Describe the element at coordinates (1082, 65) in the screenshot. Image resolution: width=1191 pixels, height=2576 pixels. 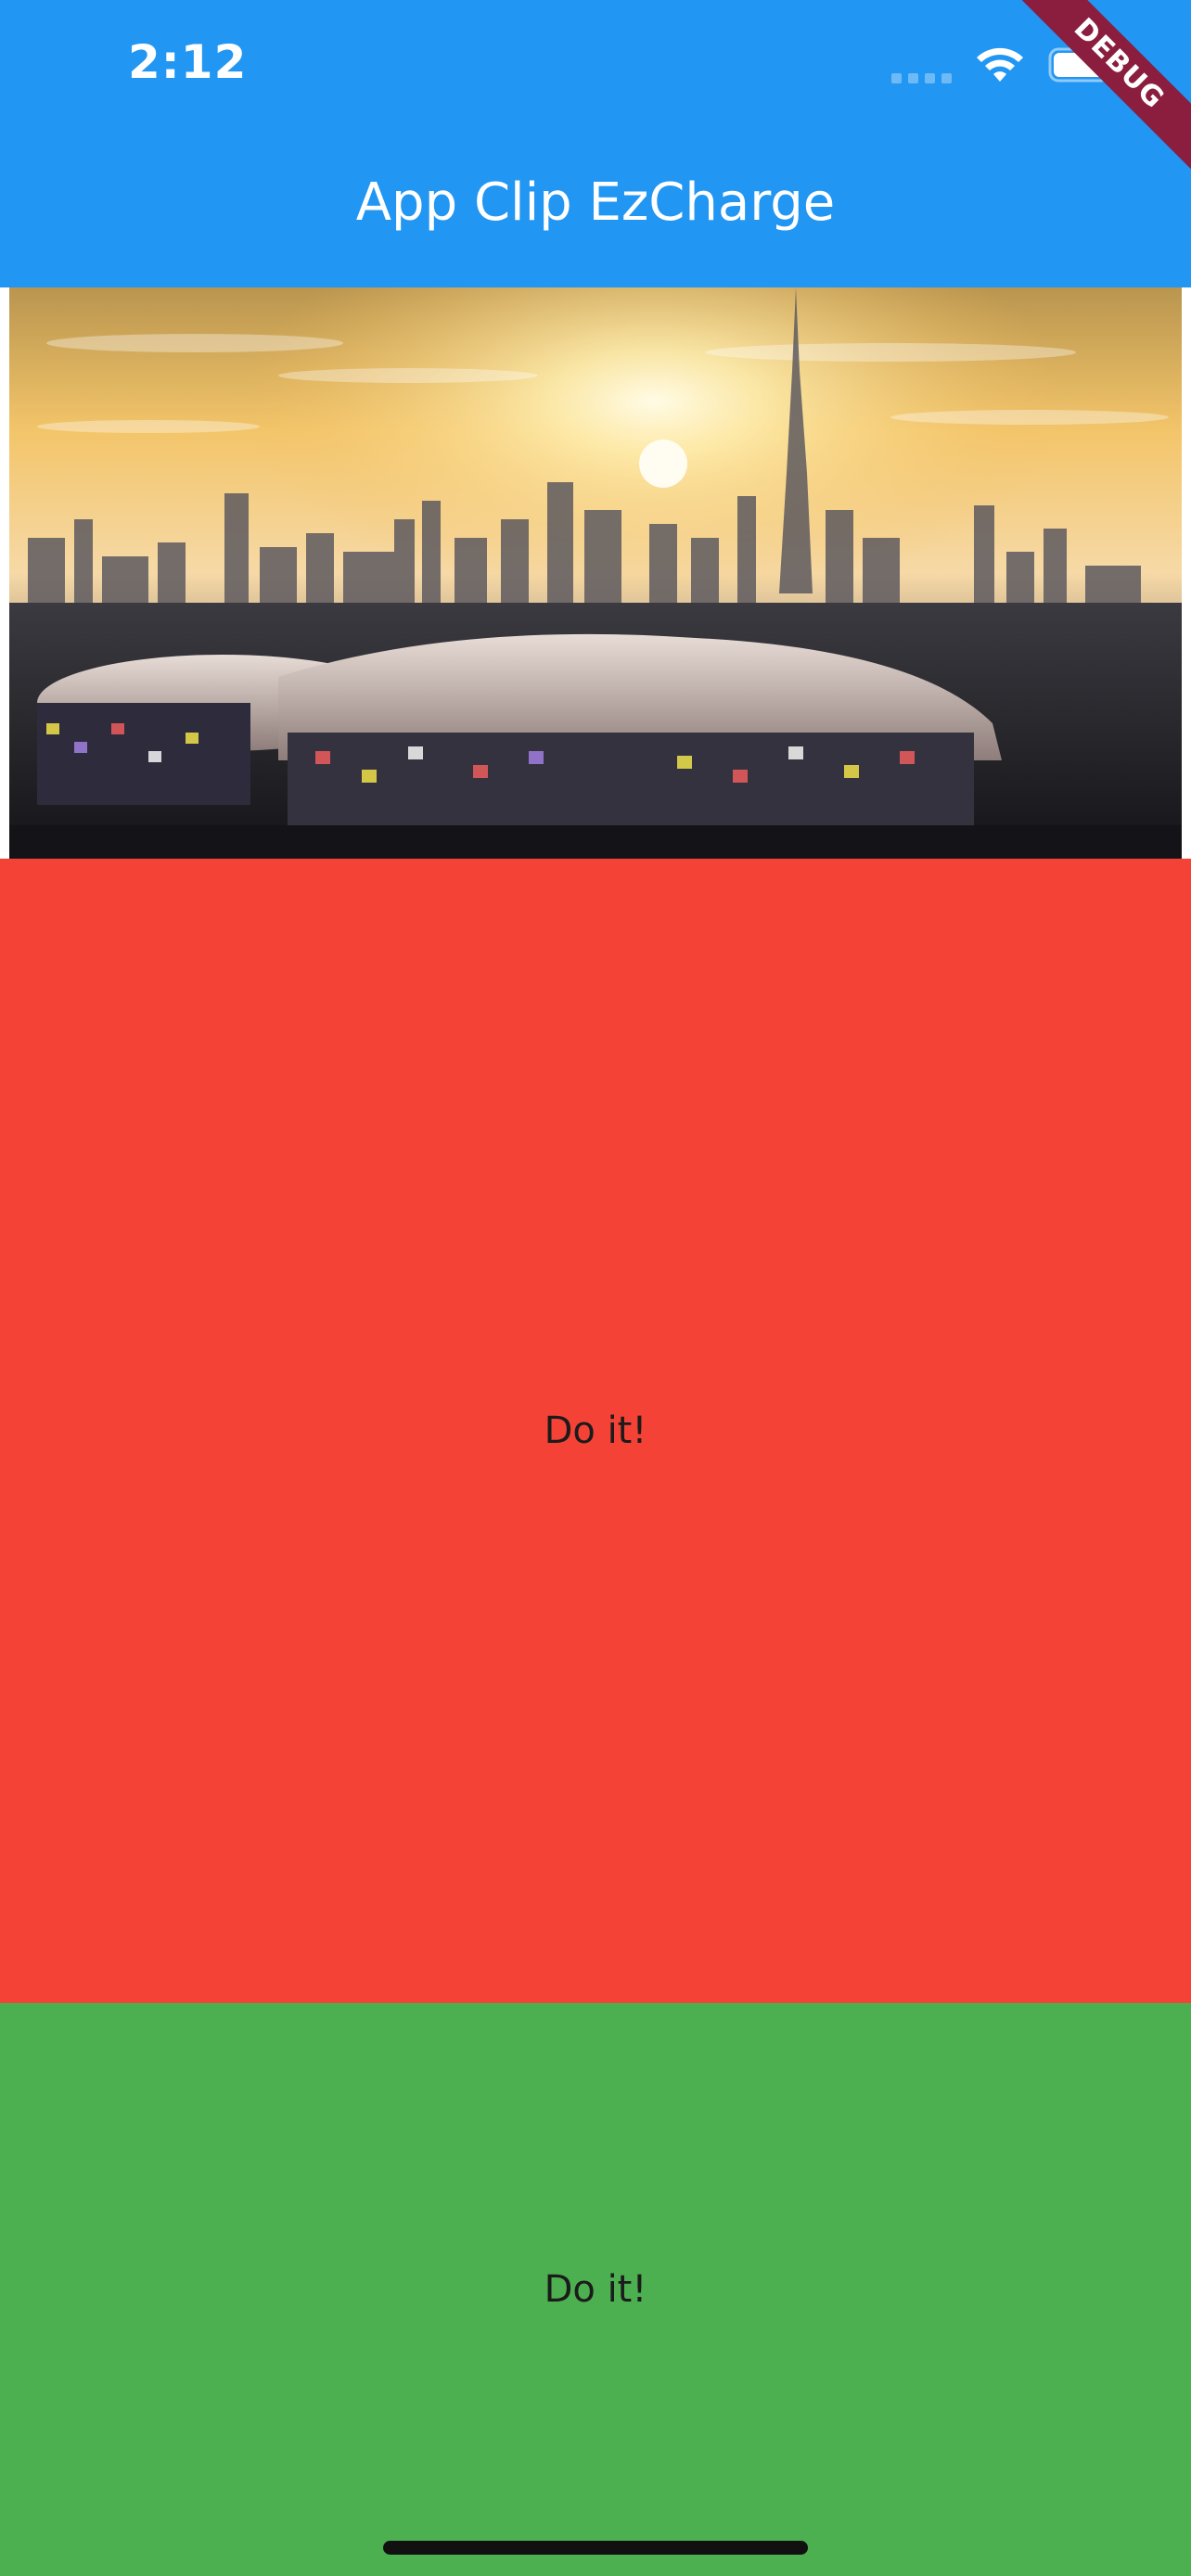
I see `battery-icon` at that location.